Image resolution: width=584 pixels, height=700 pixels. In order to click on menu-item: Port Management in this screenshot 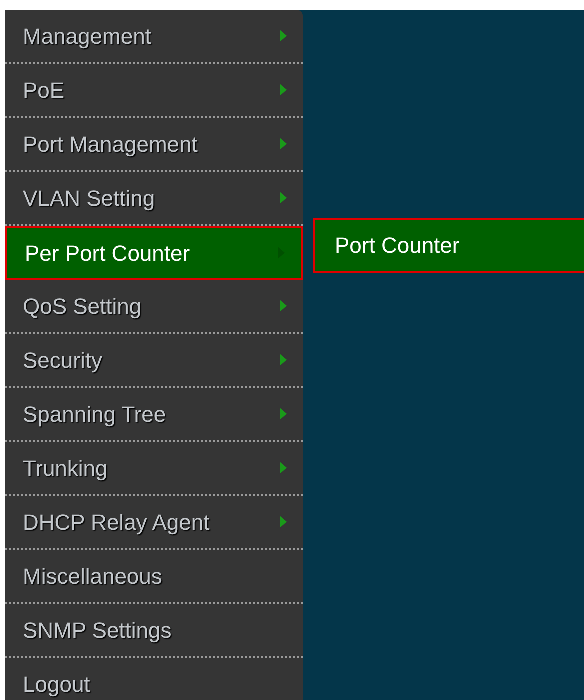, I will do `click(154, 145)`.